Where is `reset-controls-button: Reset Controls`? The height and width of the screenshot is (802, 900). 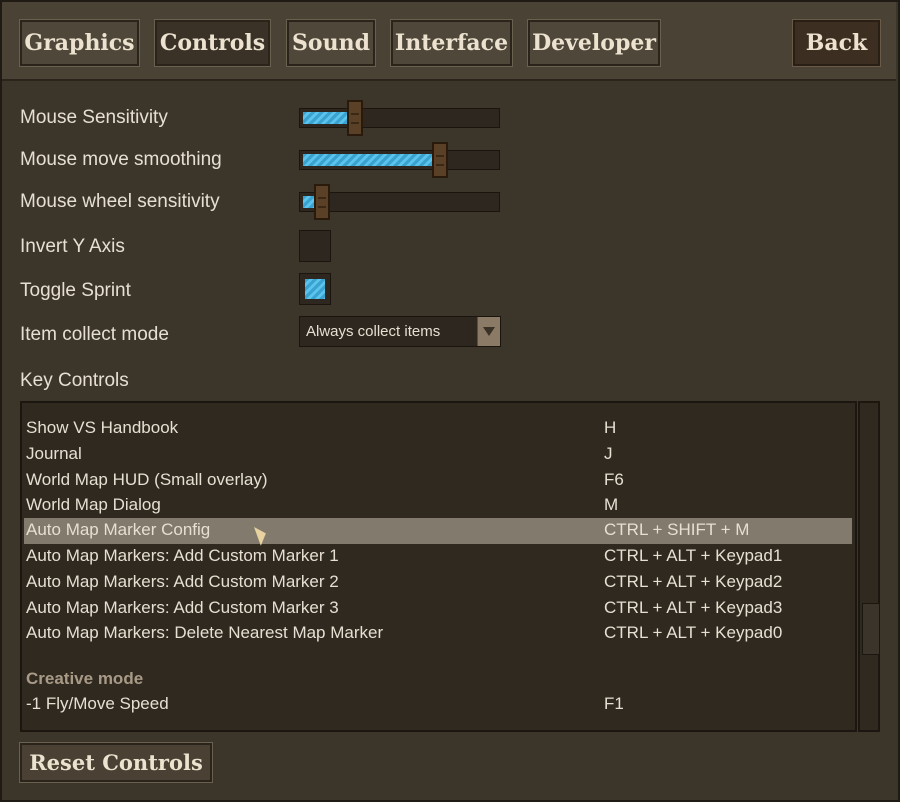
reset-controls-button: Reset Controls is located at coordinates (116, 762).